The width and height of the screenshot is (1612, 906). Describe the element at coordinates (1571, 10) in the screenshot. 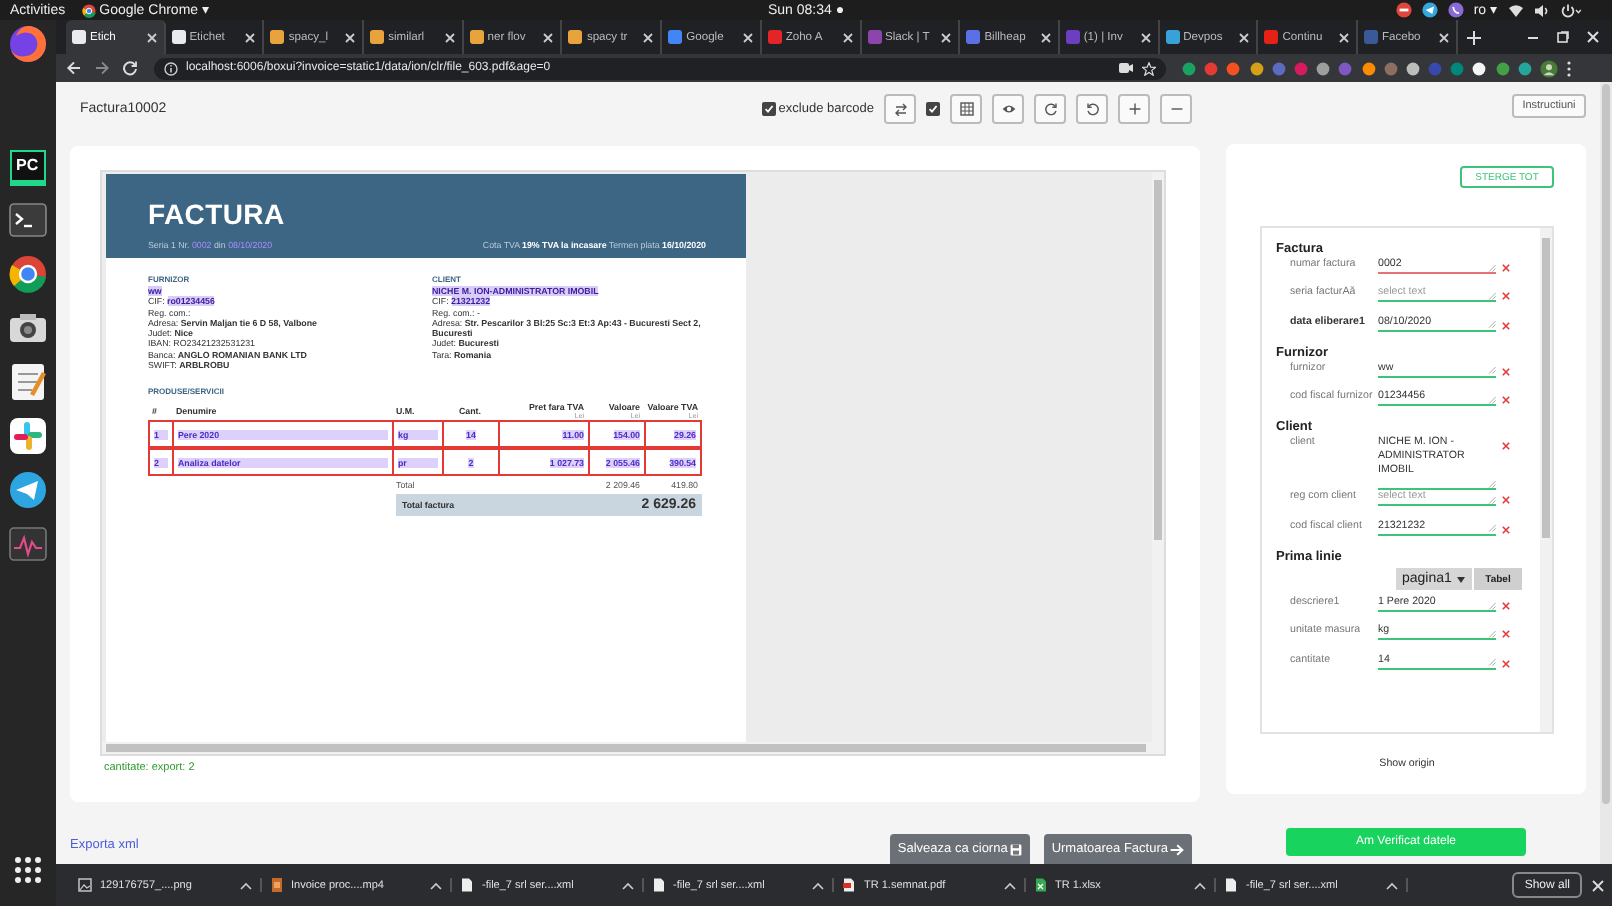

I see `power-icon` at that location.